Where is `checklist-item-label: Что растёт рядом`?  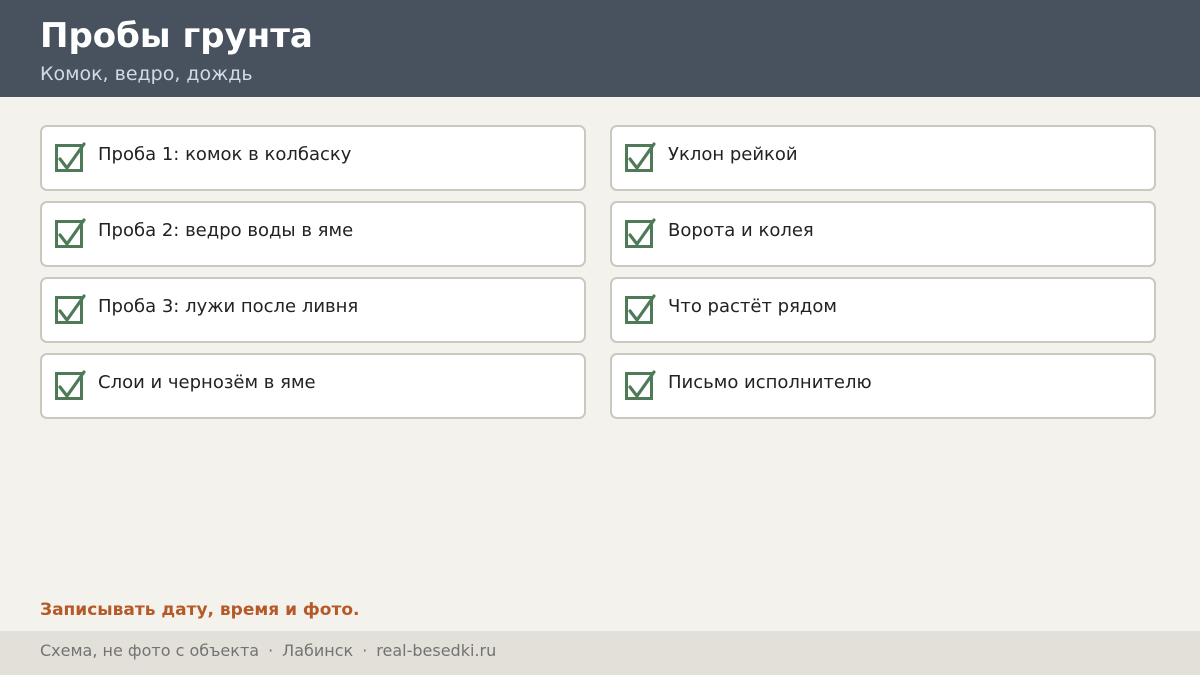 checklist-item-label: Что растёт рядом is located at coordinates (752, 306).